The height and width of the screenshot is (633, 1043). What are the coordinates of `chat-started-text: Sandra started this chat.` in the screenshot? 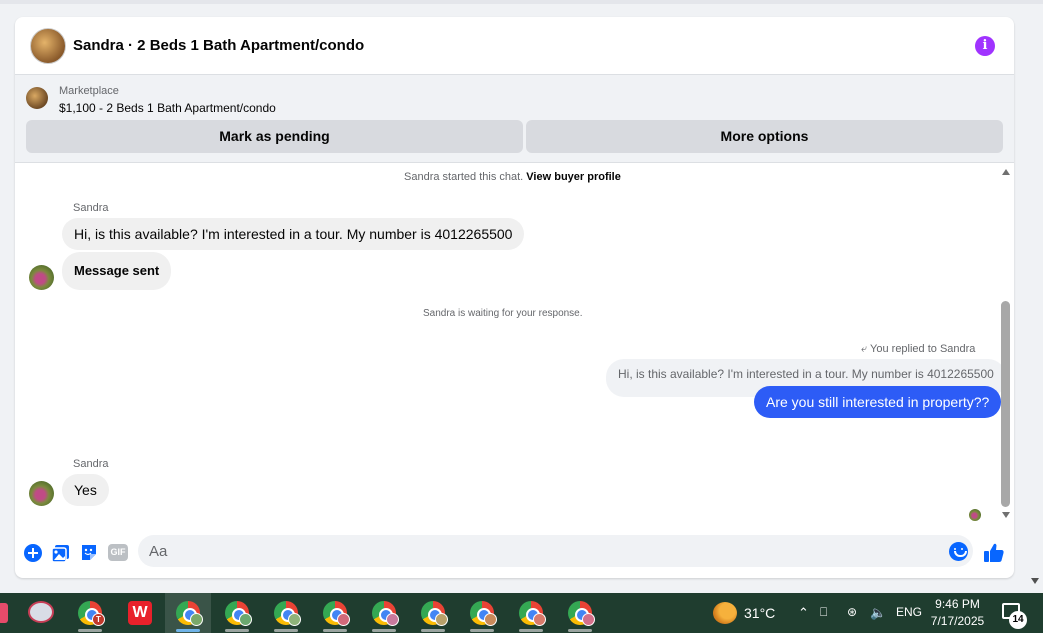 It's located at (464, 177).